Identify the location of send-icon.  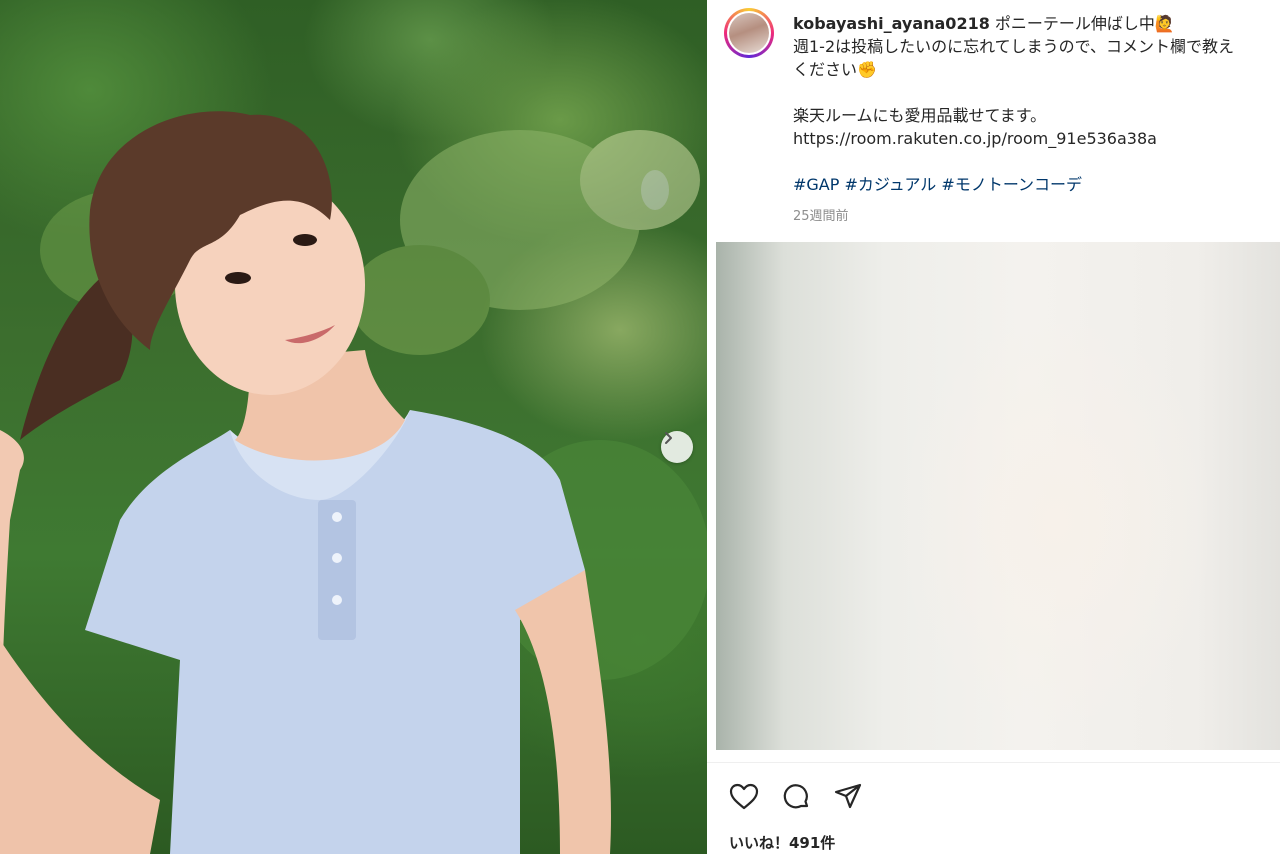
(848, 796).